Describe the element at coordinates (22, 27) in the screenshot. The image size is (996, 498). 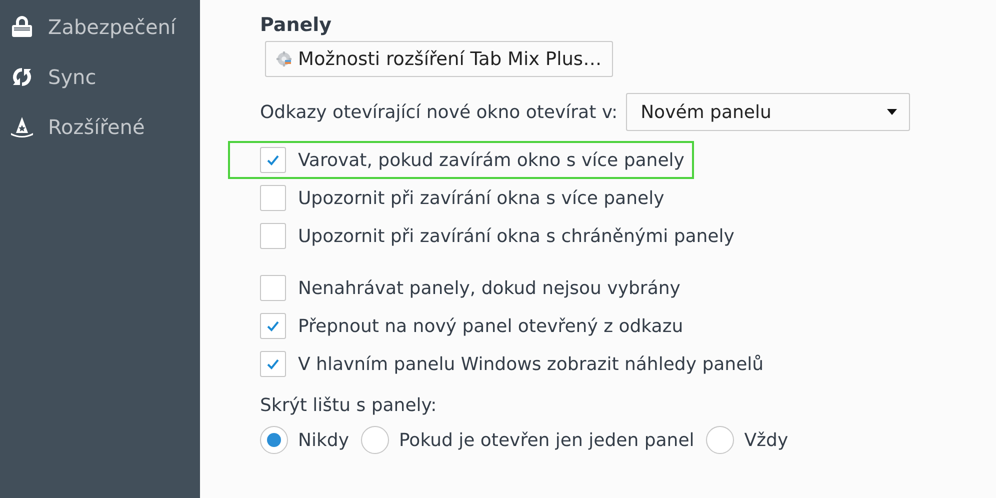
I see `lock-icon` at that location.